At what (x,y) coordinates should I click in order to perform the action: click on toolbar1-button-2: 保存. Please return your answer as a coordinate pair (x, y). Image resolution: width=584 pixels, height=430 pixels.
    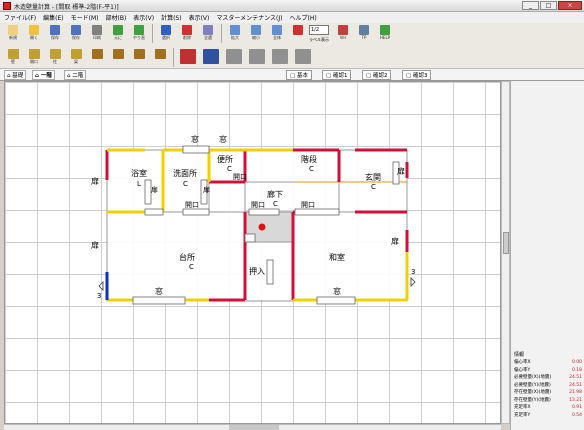
    Looking at the image, I should click on (55, 33).